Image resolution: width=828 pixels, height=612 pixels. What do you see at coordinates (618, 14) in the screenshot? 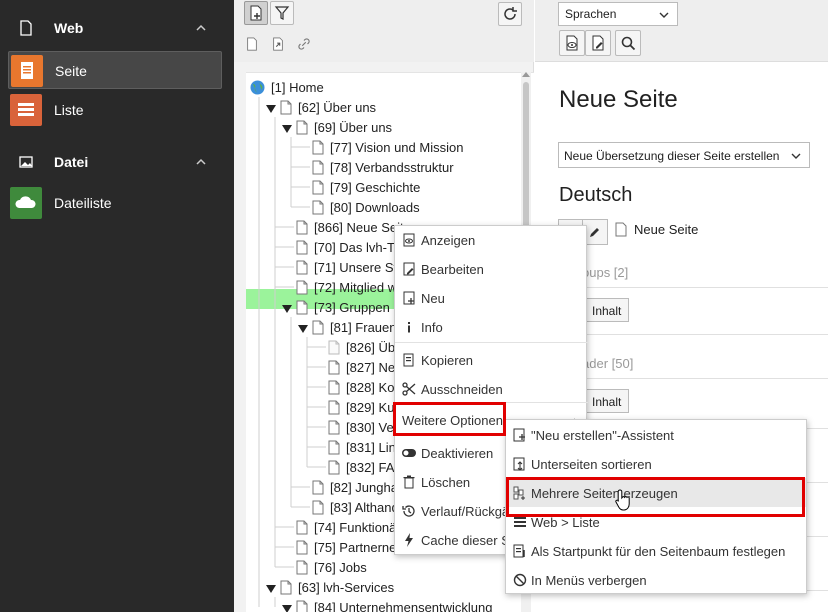
I see `language-select: Sprachen` at bounding box center [618, 14].